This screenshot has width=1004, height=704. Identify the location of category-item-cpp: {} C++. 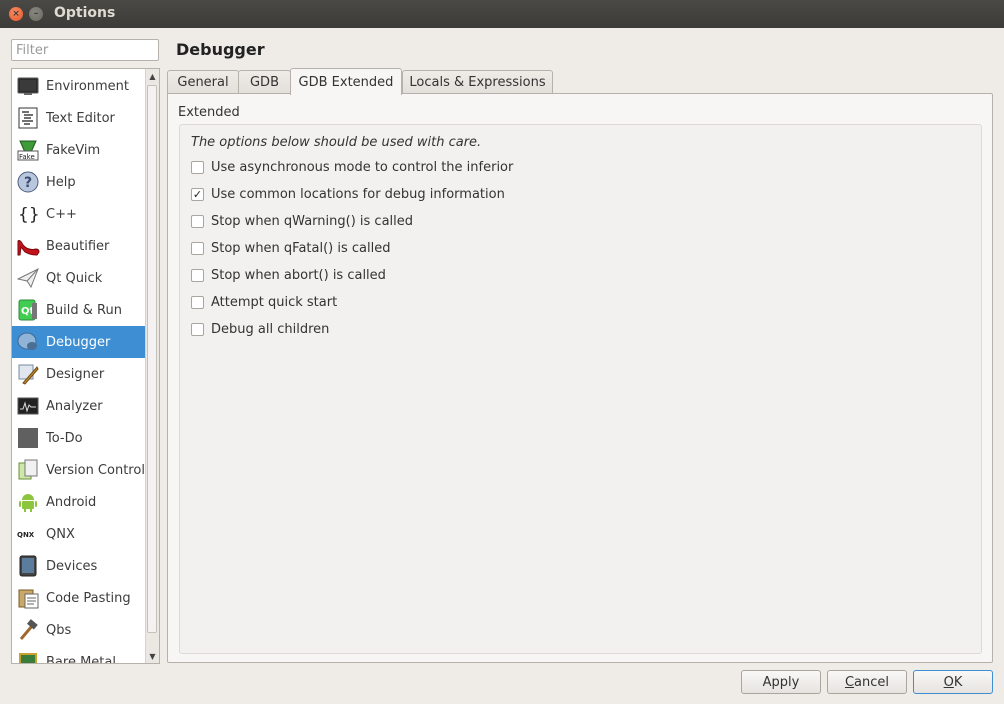
(79, 214).